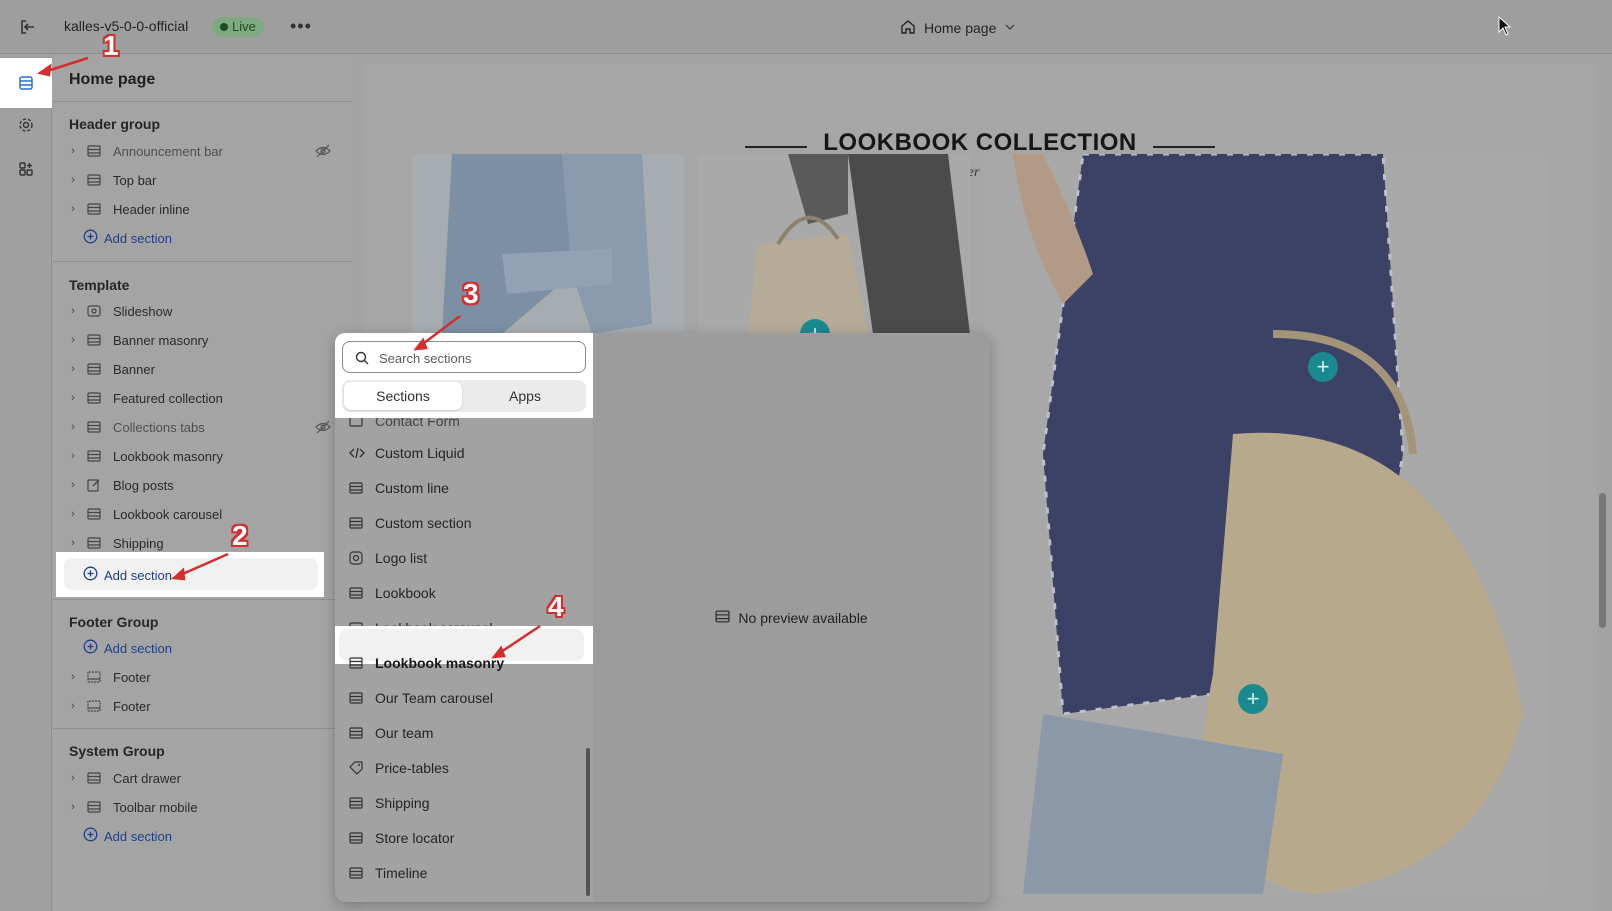 The height and width of the screenshot is (911, 1612). What do you see at coordinates (464, 838) in the screenshot?
I see `list-item-store-locator: Store locator` at bounding box center [464, 838].